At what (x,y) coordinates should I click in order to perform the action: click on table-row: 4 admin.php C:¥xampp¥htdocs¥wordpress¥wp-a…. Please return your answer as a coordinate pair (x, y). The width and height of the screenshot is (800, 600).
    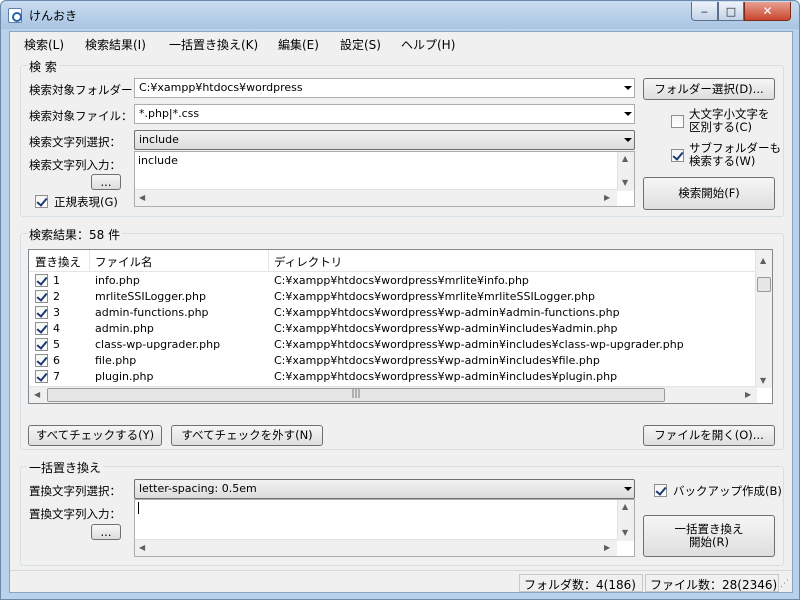
    Looking at the image, I should click on (393, 329).